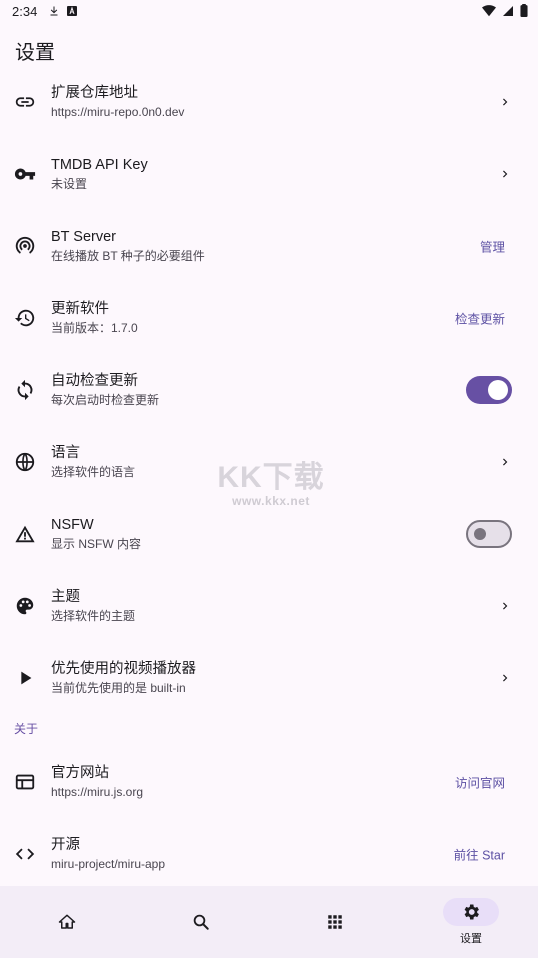 This screenshot has width=538, height=958. What do you see at coordinates (94, 328) in the screenshot?
I see `setting-subtitle: 当前版本：1.7.0` at bounding box center [94, 328].